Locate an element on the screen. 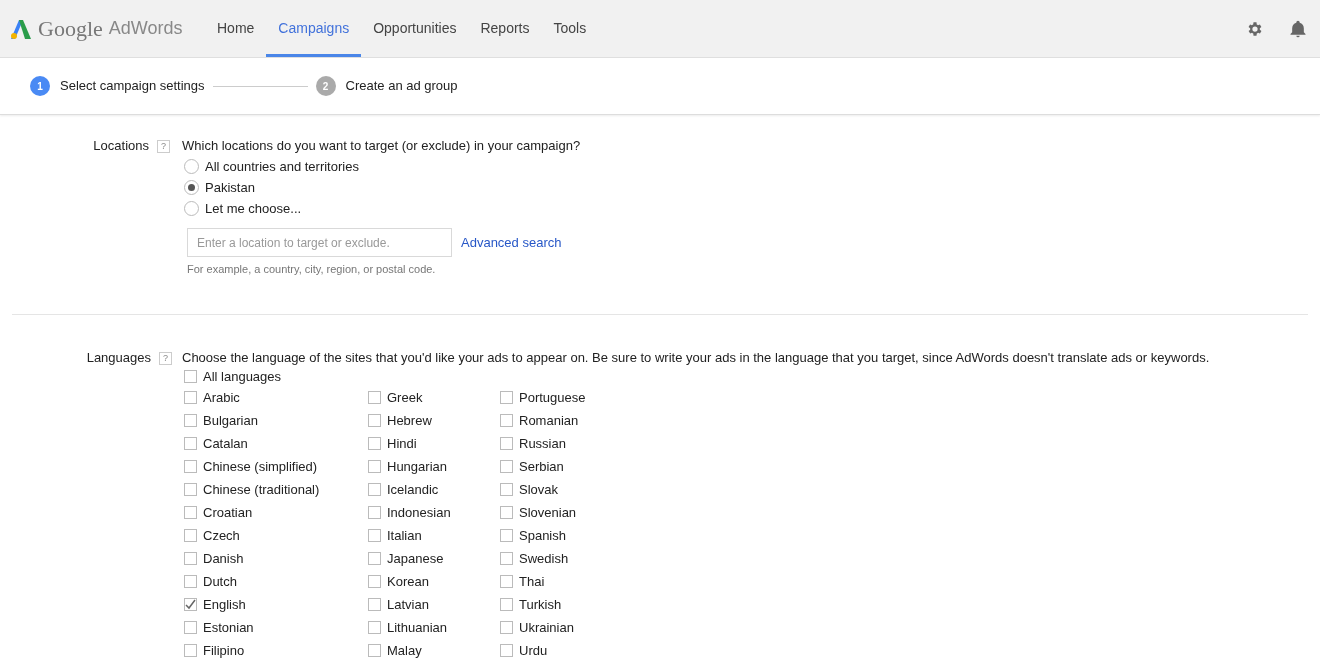 The width and height of the screenshot is (1320, 660). checkbox-label: Danish is located at coordinates (223, 558).